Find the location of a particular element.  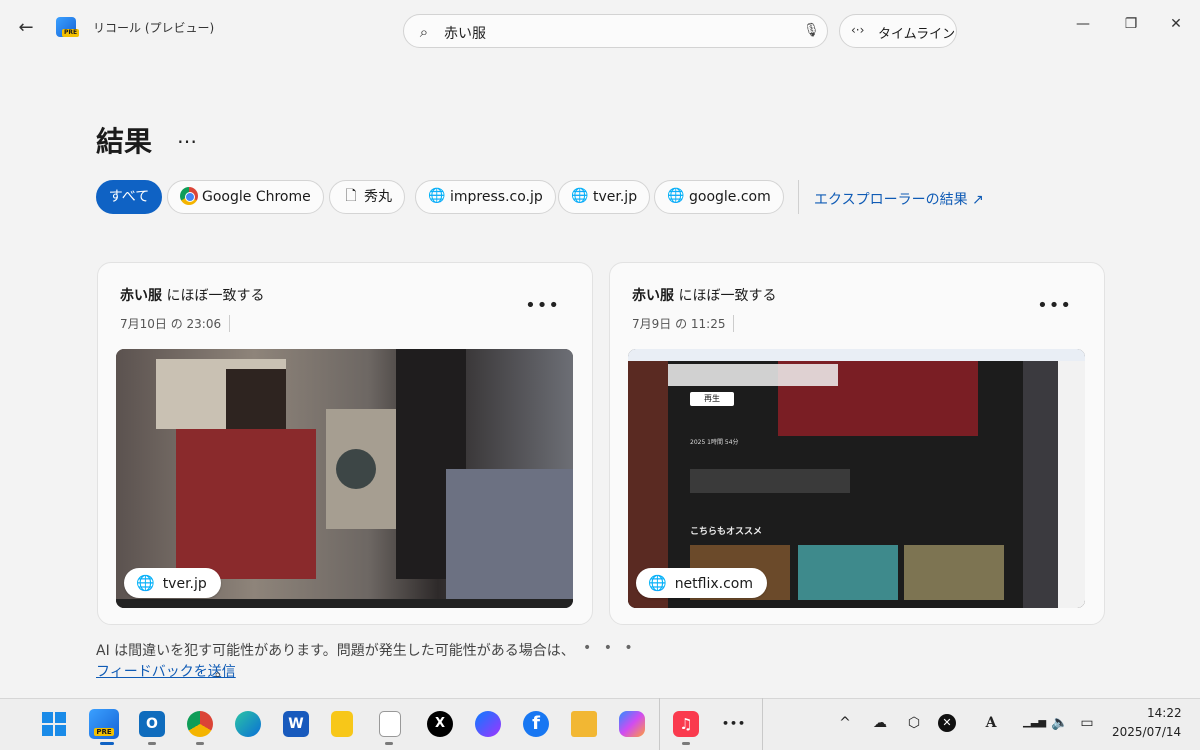

filter-chip-label: 秀丸 is located at coordinates (378, 197).